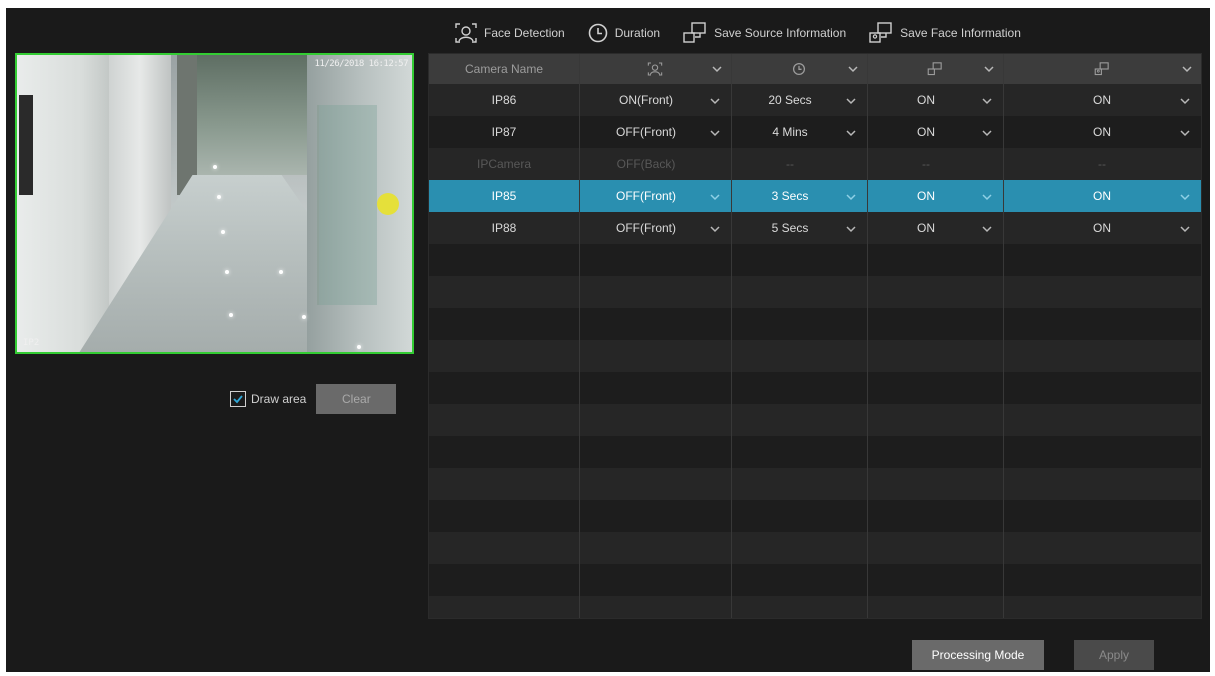 Image resolution: width=1215 pixels, height=676 pixels. Describe the element at coordinates (790, 196) in the screenshot. I see `cell-duration-value: 3 Secs` at that location.